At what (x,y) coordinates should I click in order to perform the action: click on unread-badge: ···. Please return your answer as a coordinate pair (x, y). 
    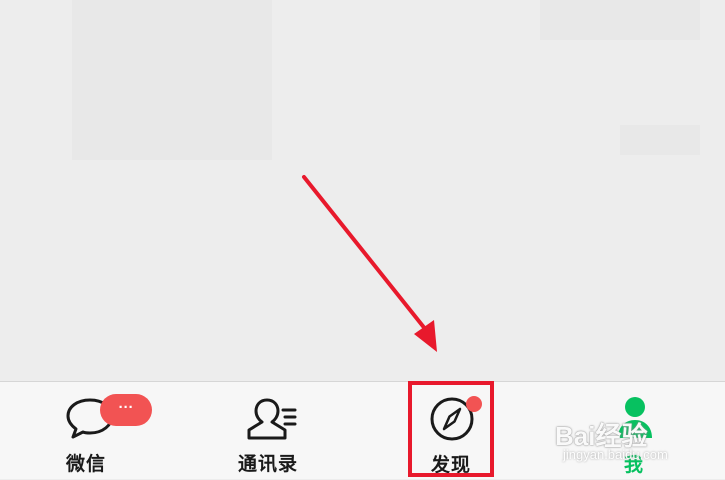
    Looking at the image, I should click on (126, 410).